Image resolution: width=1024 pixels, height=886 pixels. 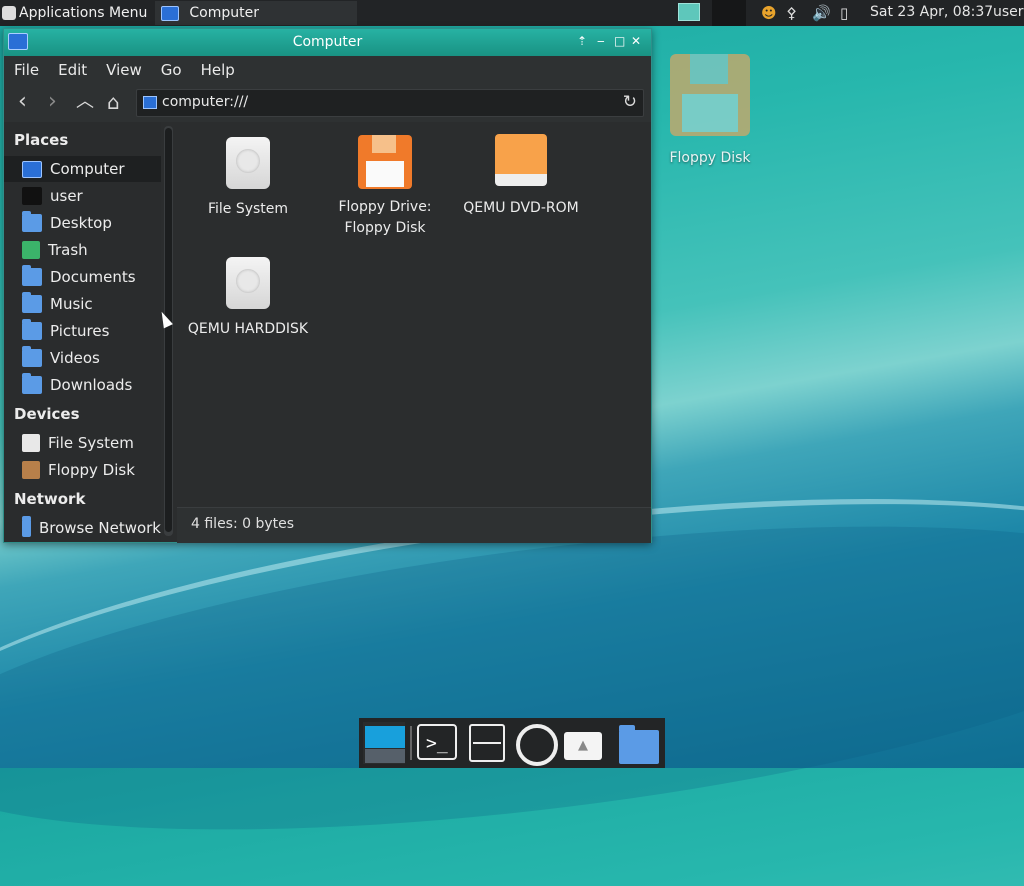 I want to click on applications-menu-button: Applications Menu, so click(x=77, y=13).